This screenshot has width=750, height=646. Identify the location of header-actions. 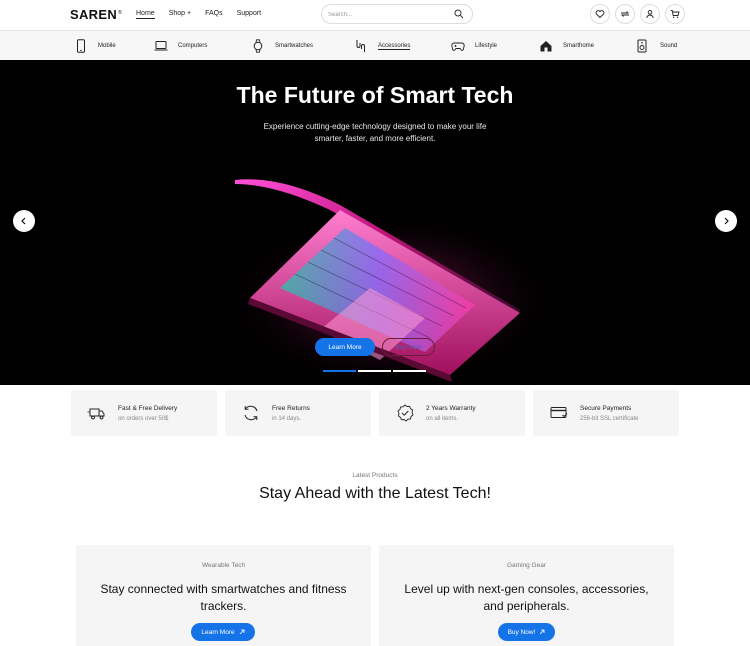
(637, 14).